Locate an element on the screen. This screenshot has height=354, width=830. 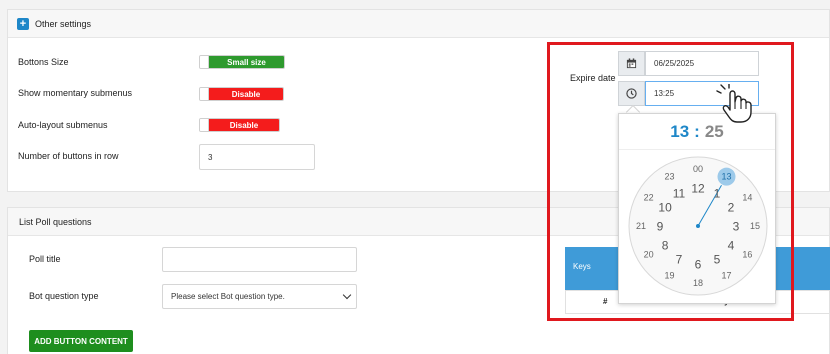
momentary-submenus-label: Show momentary submenus is located at coordinates (75, 93).